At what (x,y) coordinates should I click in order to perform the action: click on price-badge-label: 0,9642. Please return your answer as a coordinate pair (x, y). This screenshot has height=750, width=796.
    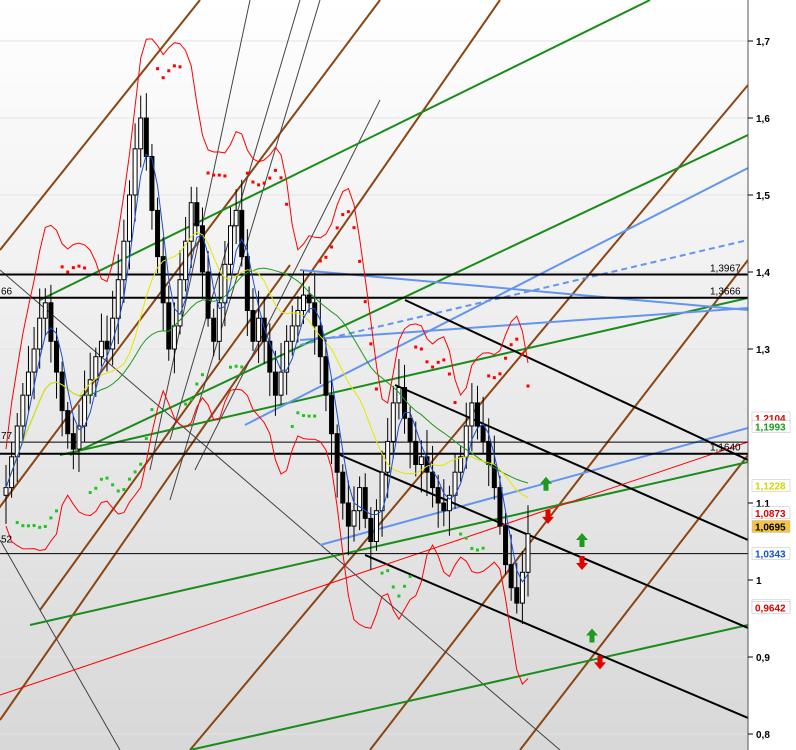
    Looking at the image, I should click on (770, 609).